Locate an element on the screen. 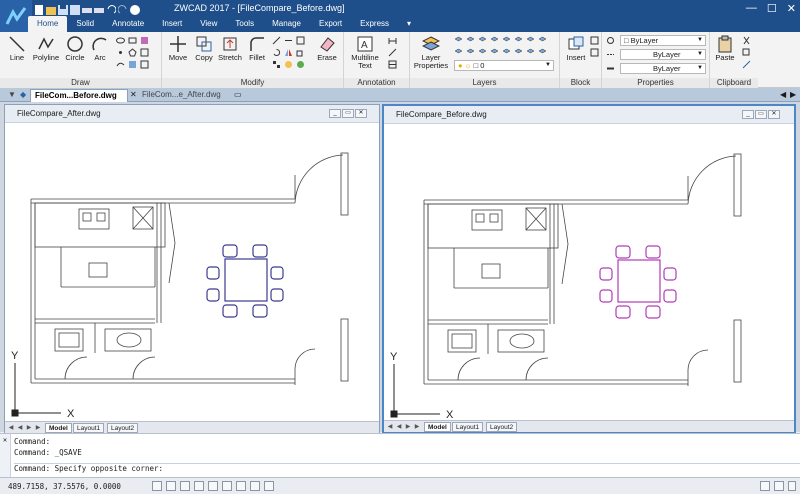 The image size is (800, 494). close-button: ✕ is located at coordinates (791, 8).